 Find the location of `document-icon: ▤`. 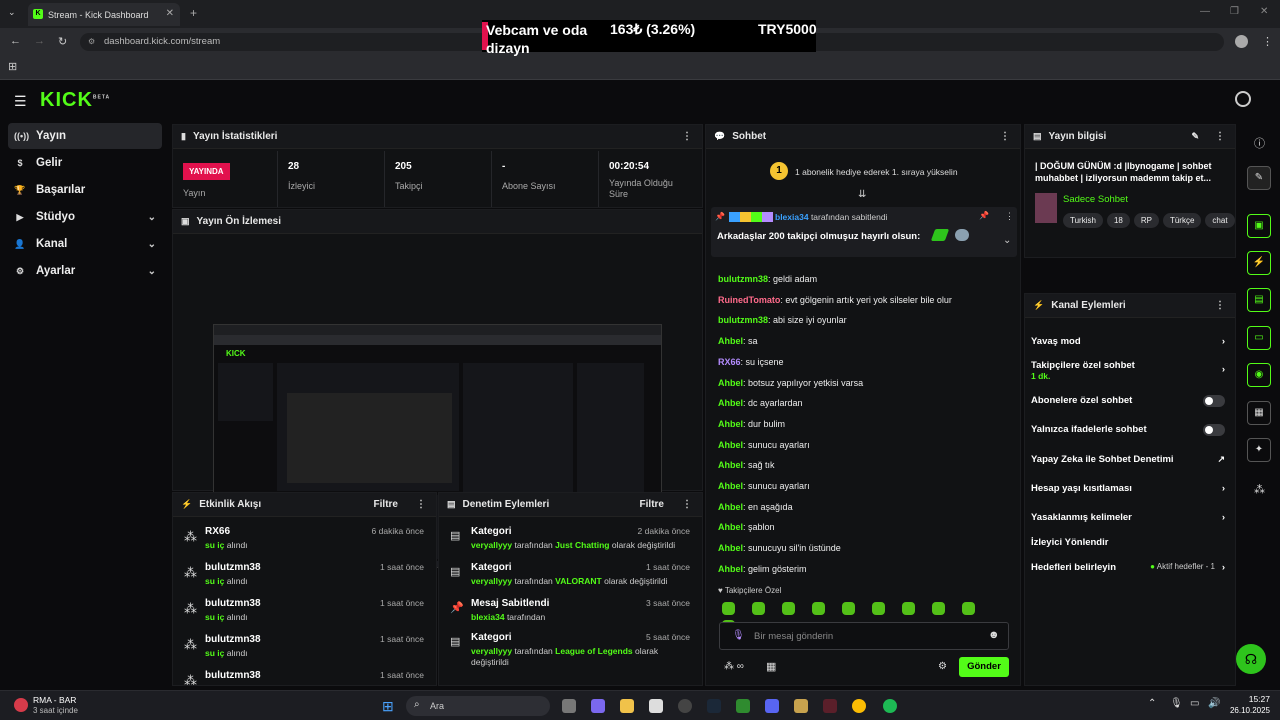

document-icon: ▤ is located at coordinates (1259, 300).